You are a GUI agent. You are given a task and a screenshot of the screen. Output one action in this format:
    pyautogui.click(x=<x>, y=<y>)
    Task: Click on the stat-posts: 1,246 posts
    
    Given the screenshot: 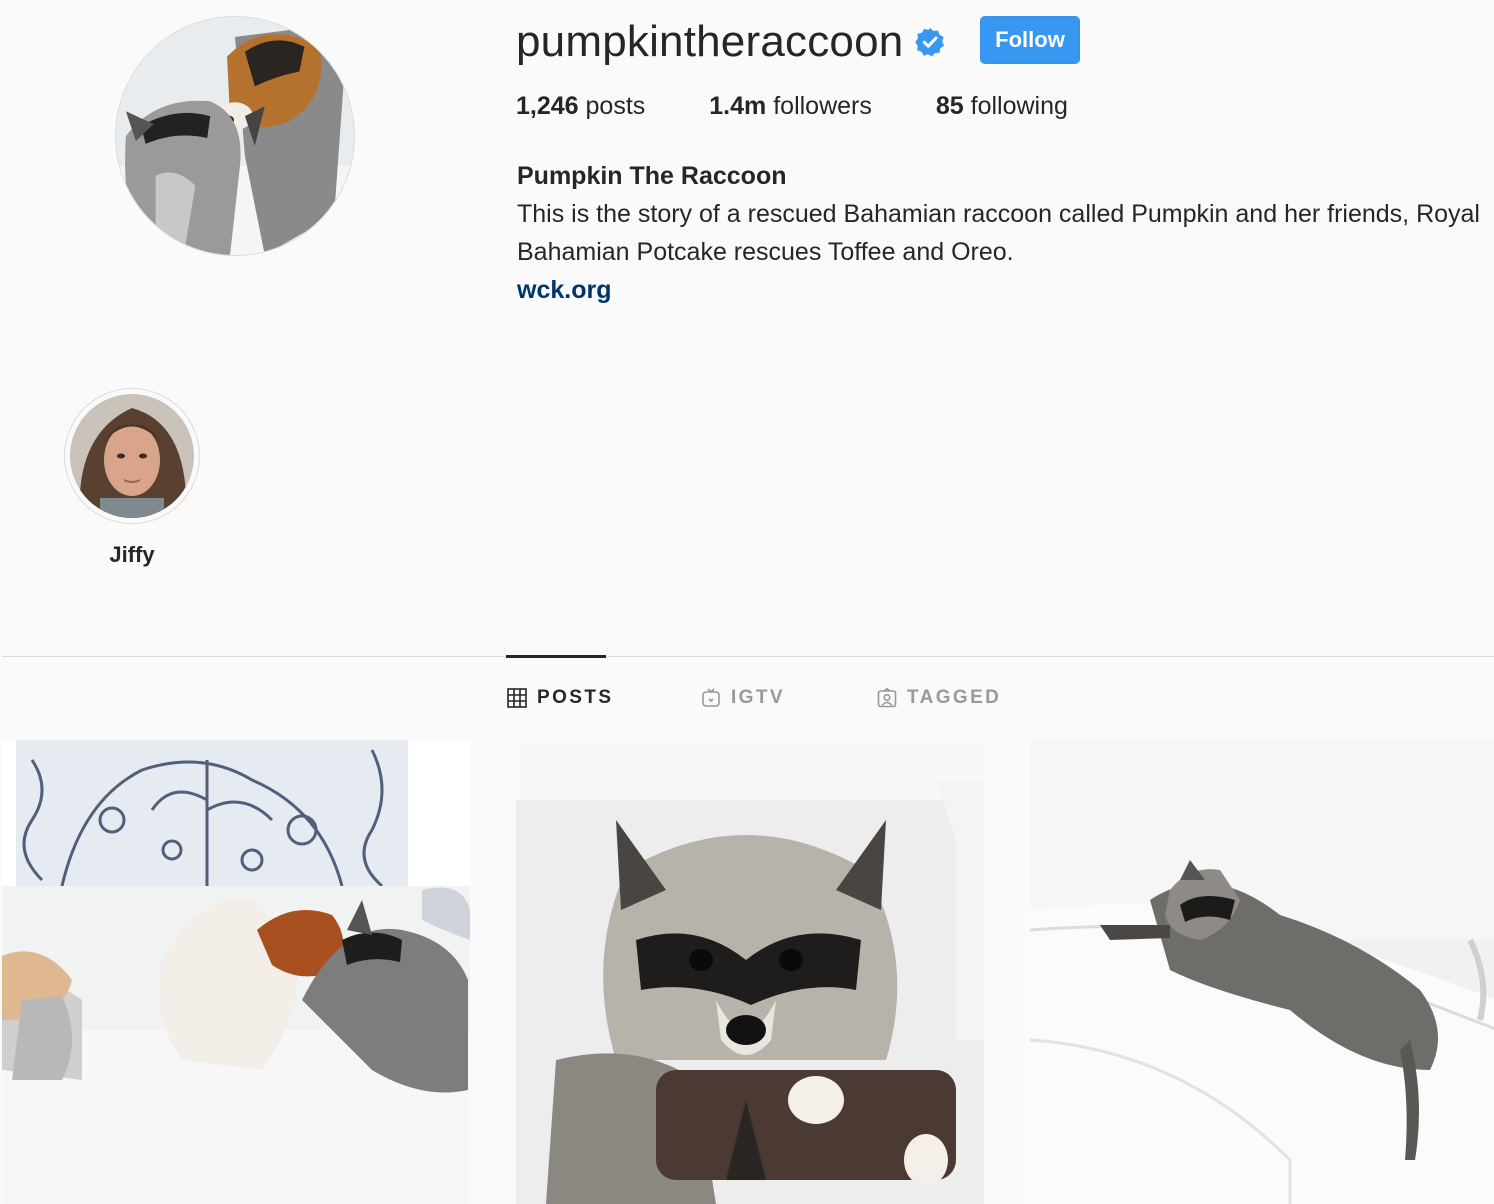 What is the action you would take?
    pyautogui.click(x=580, y=106)
    